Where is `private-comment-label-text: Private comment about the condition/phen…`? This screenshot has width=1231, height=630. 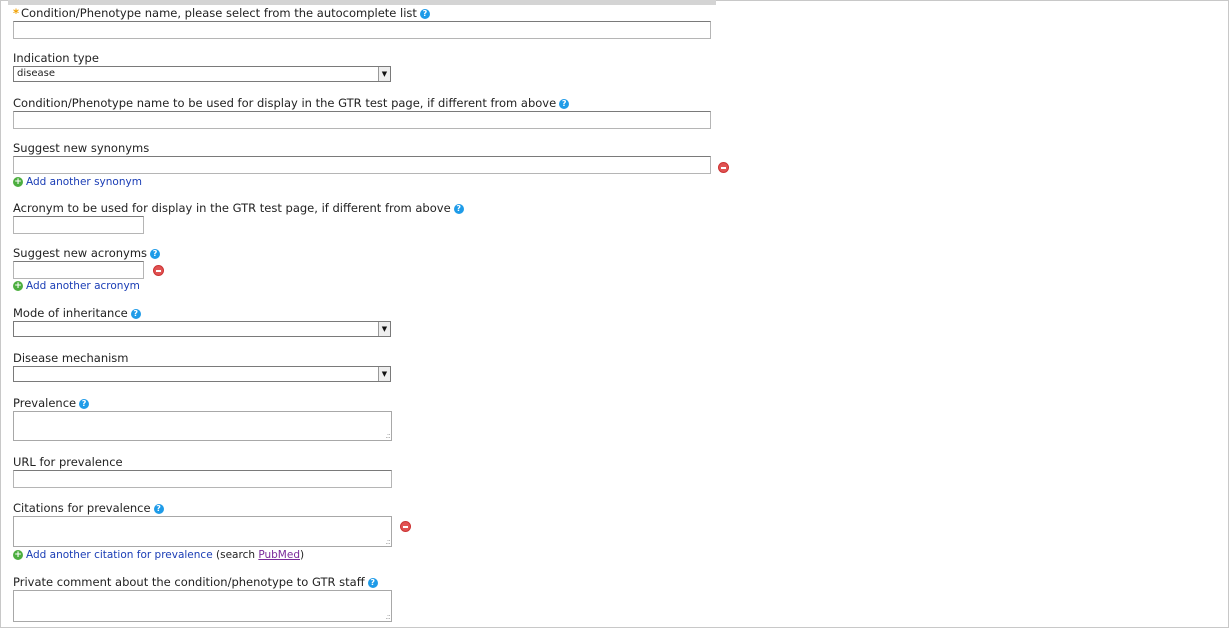 private-comment-label-text: Private comment about the condition/phen… is located at coordinates (189, 582).